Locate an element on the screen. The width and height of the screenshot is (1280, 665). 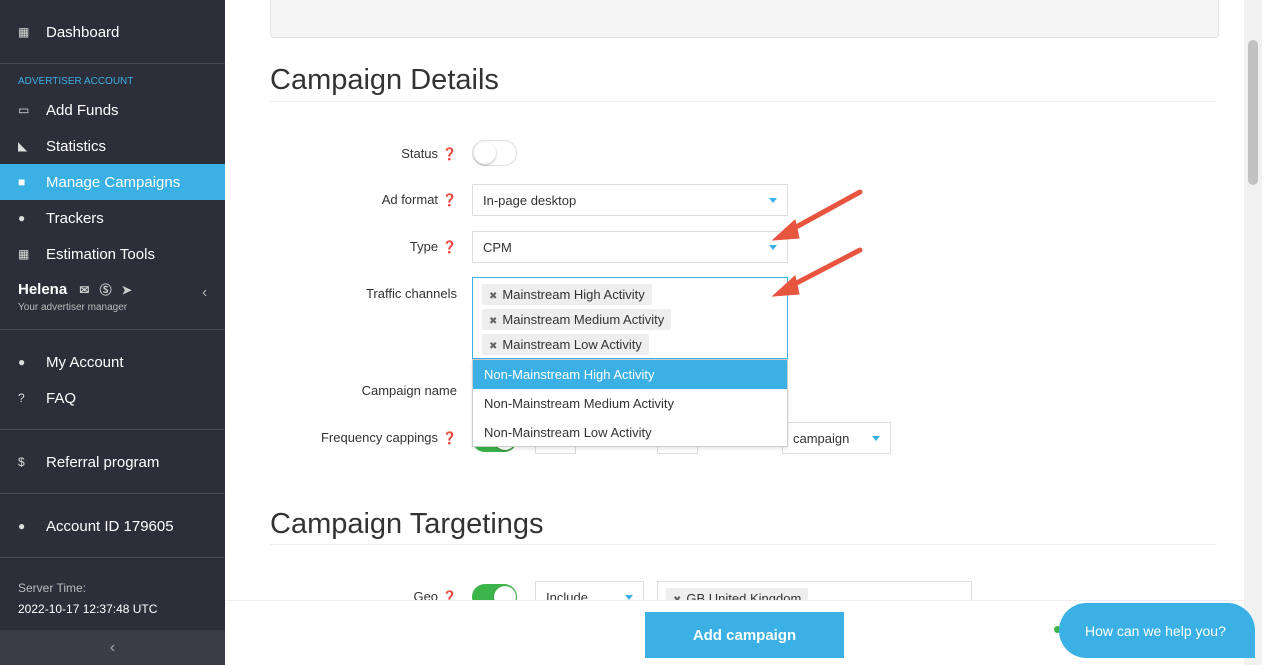
skype-icon: Ⓢ is located at coordinates (106, 290).